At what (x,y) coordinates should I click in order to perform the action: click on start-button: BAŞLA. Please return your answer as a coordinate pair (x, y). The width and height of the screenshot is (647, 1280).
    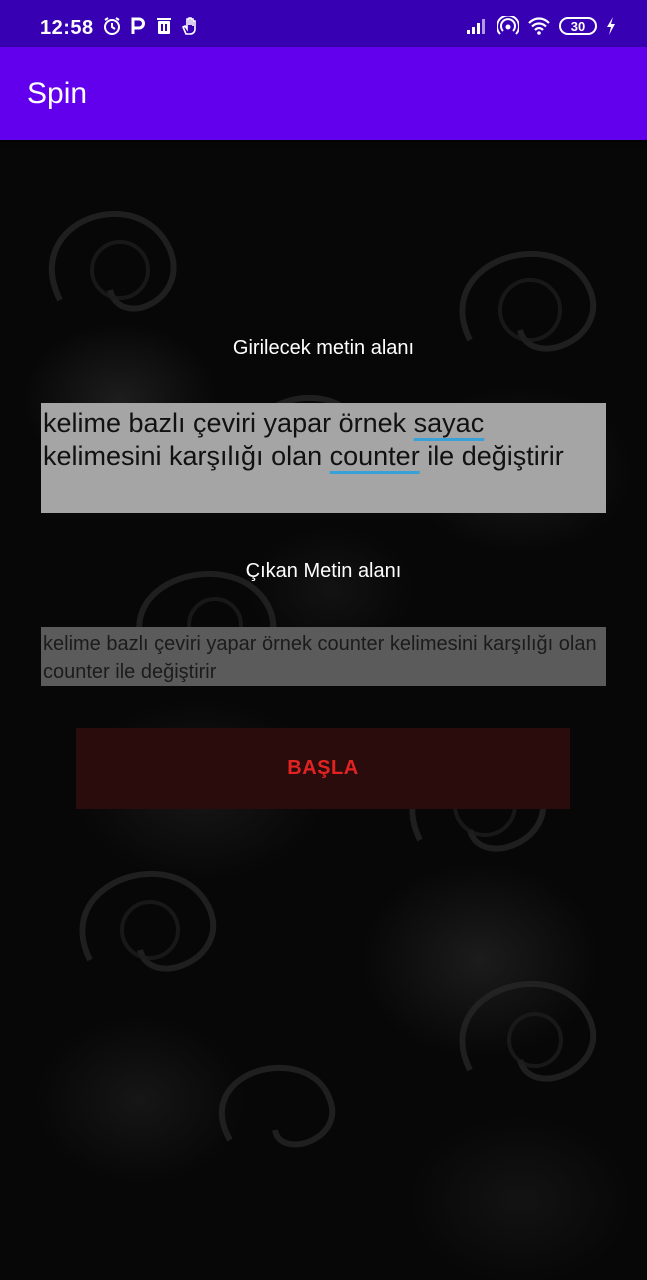
    Looking at the image, I should click on (323, 768).